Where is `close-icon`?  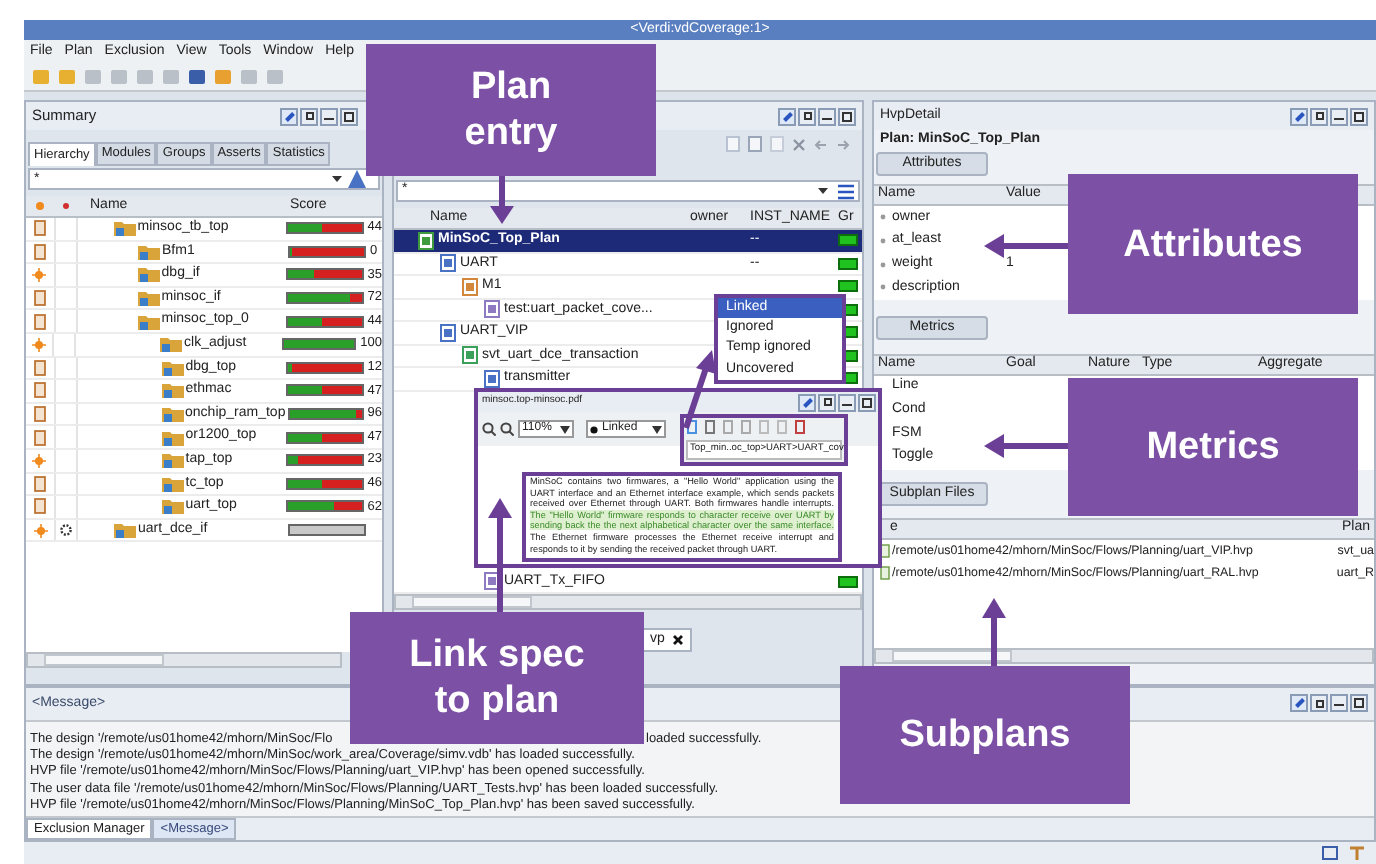 close-icon is located at coordinates (678, 640).